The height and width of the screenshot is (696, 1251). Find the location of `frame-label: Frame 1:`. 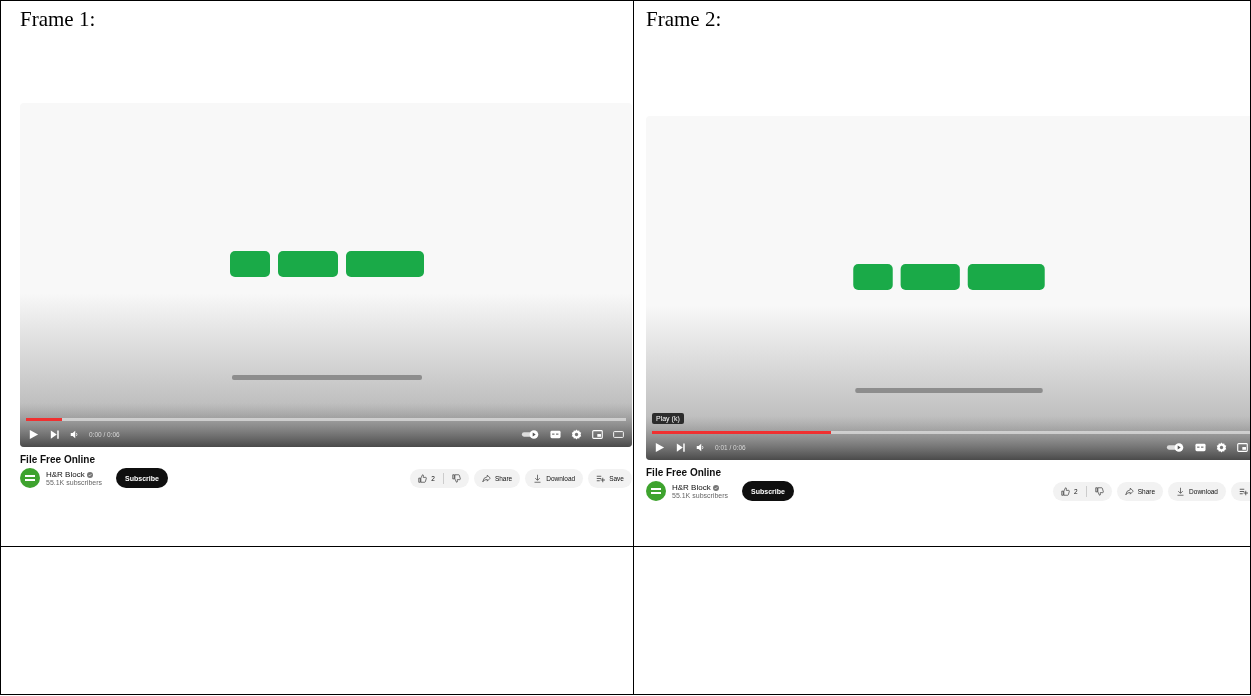

frame-label: Frame 1: is located at coordinates (58, 19).